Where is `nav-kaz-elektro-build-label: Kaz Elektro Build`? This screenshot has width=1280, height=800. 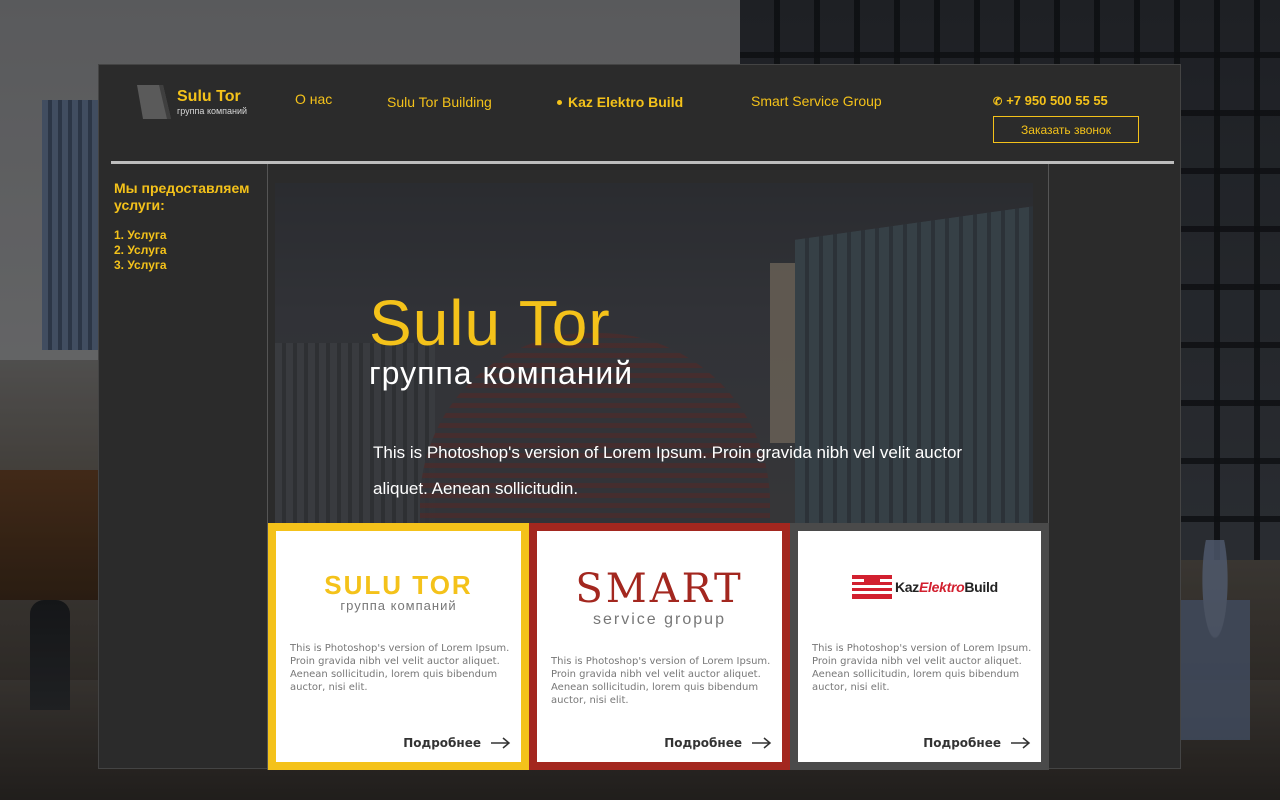 nav-kaz-elektro-build-label: Kaz Elektro Build is located at coordinates (626, 102).